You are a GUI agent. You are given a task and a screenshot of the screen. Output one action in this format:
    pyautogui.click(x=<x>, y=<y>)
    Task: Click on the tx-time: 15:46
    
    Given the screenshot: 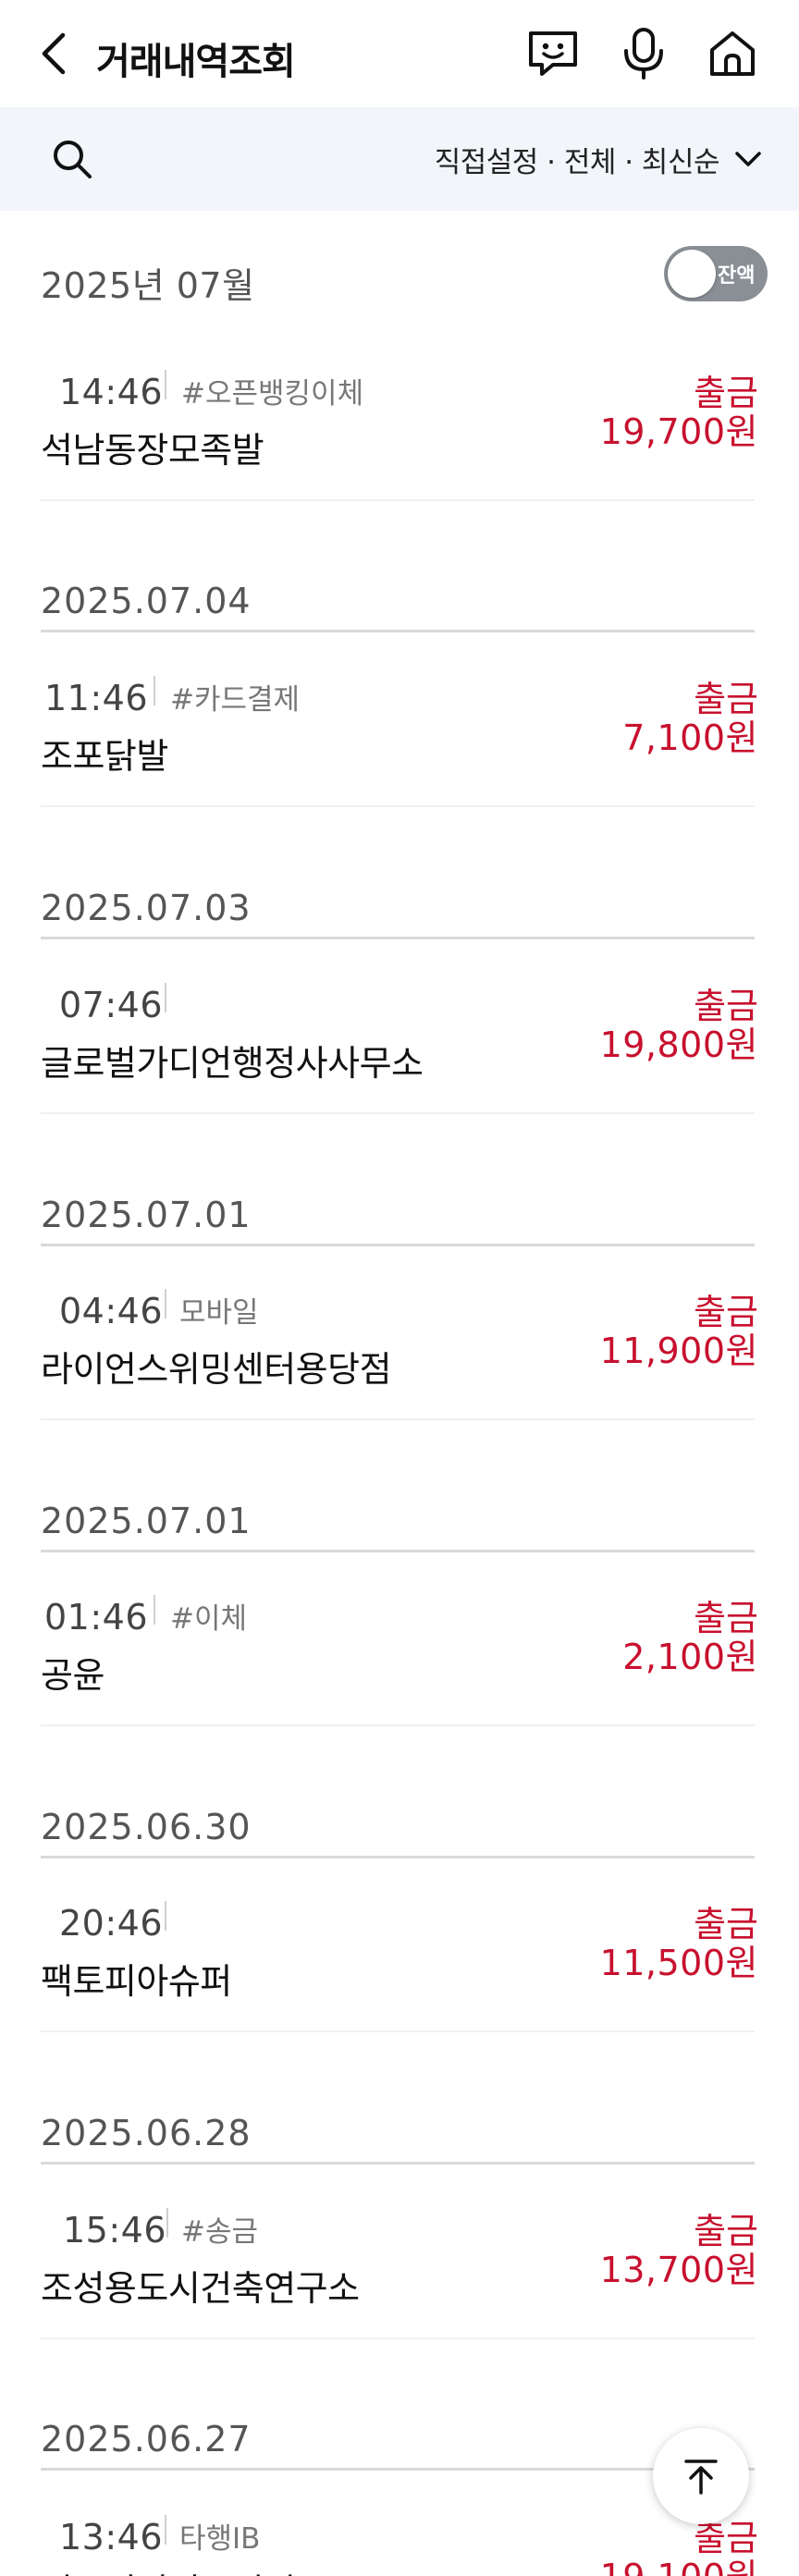 What is the action you would take?
    pyautogui.click(x=115, y=2230)
    